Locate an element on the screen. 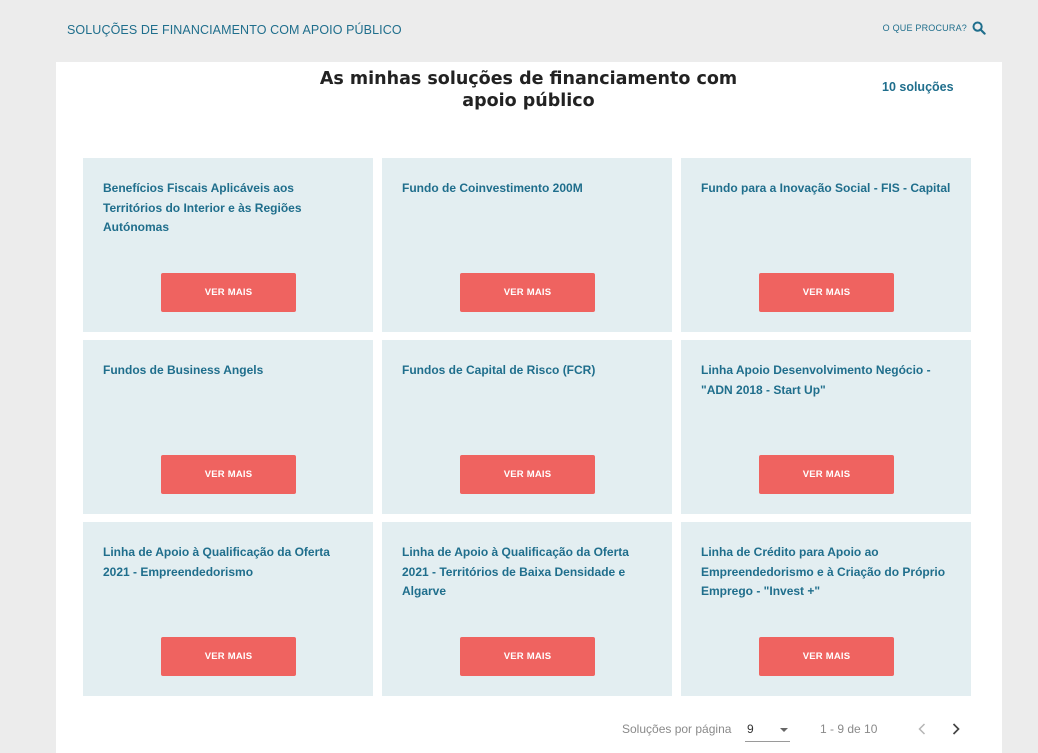 Image resolution: width=1038 pixels, height=753 pixels. solution-card-title: Fundos de Business Angels is located at coordinates (228, 371).